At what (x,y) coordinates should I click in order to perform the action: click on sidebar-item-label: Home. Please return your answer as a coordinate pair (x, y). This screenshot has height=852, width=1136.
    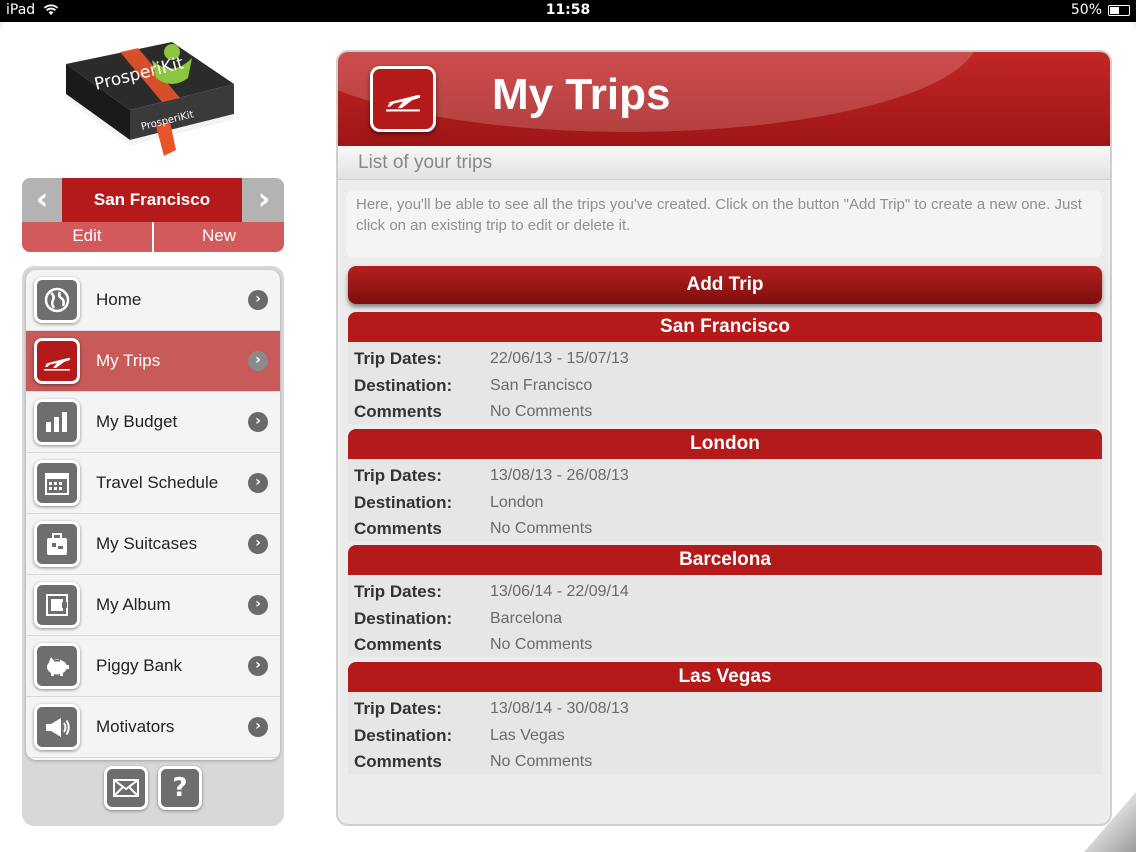
    Looking at the image, I should click on (119, 299).